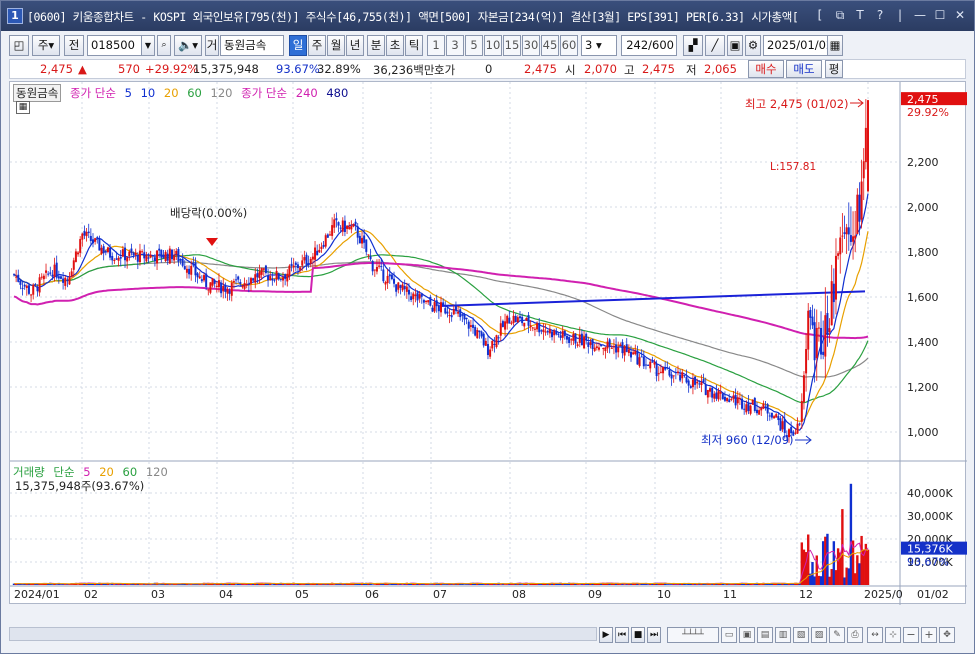 This screenshot has width=975, height=654. What do you see at coordinates (804, 69) in the screenshot?
I see `sell-button: 매도` at bounding box center [804, 69].